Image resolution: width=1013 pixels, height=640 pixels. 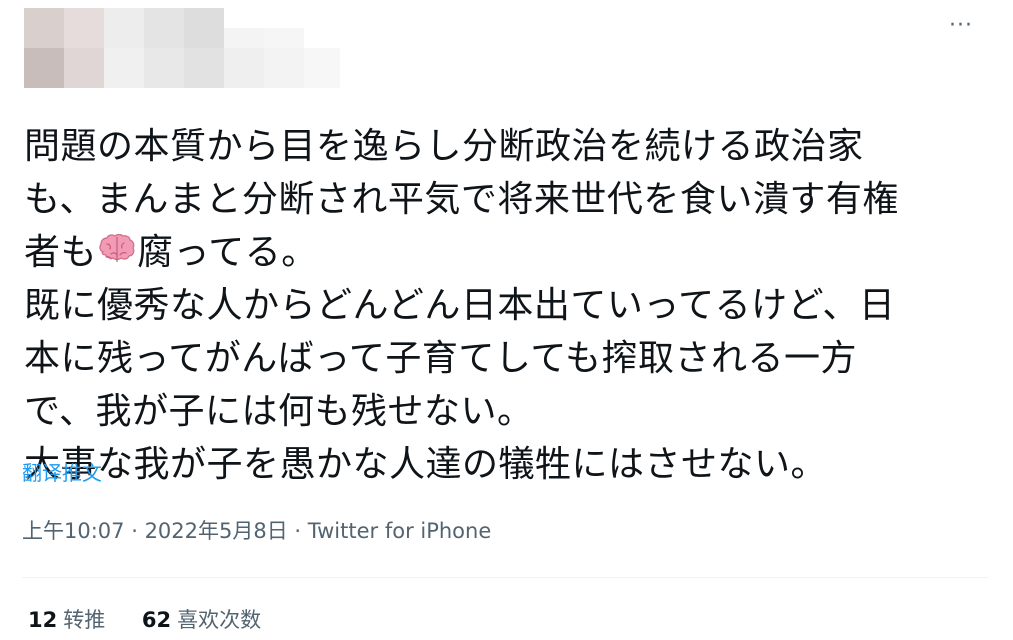 What do you see at coordinates (117, 248) in the screenshot?
I see `brain-icon` at bounding box center [117, 248].